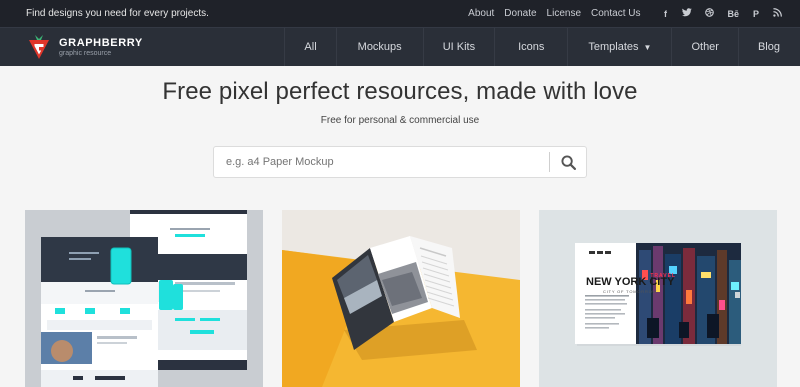 The image size is (800, 387). What do you see at coordinates (687, 13) in the screenshot?
I see `twitter-icon` at bounding box center [687, 13].